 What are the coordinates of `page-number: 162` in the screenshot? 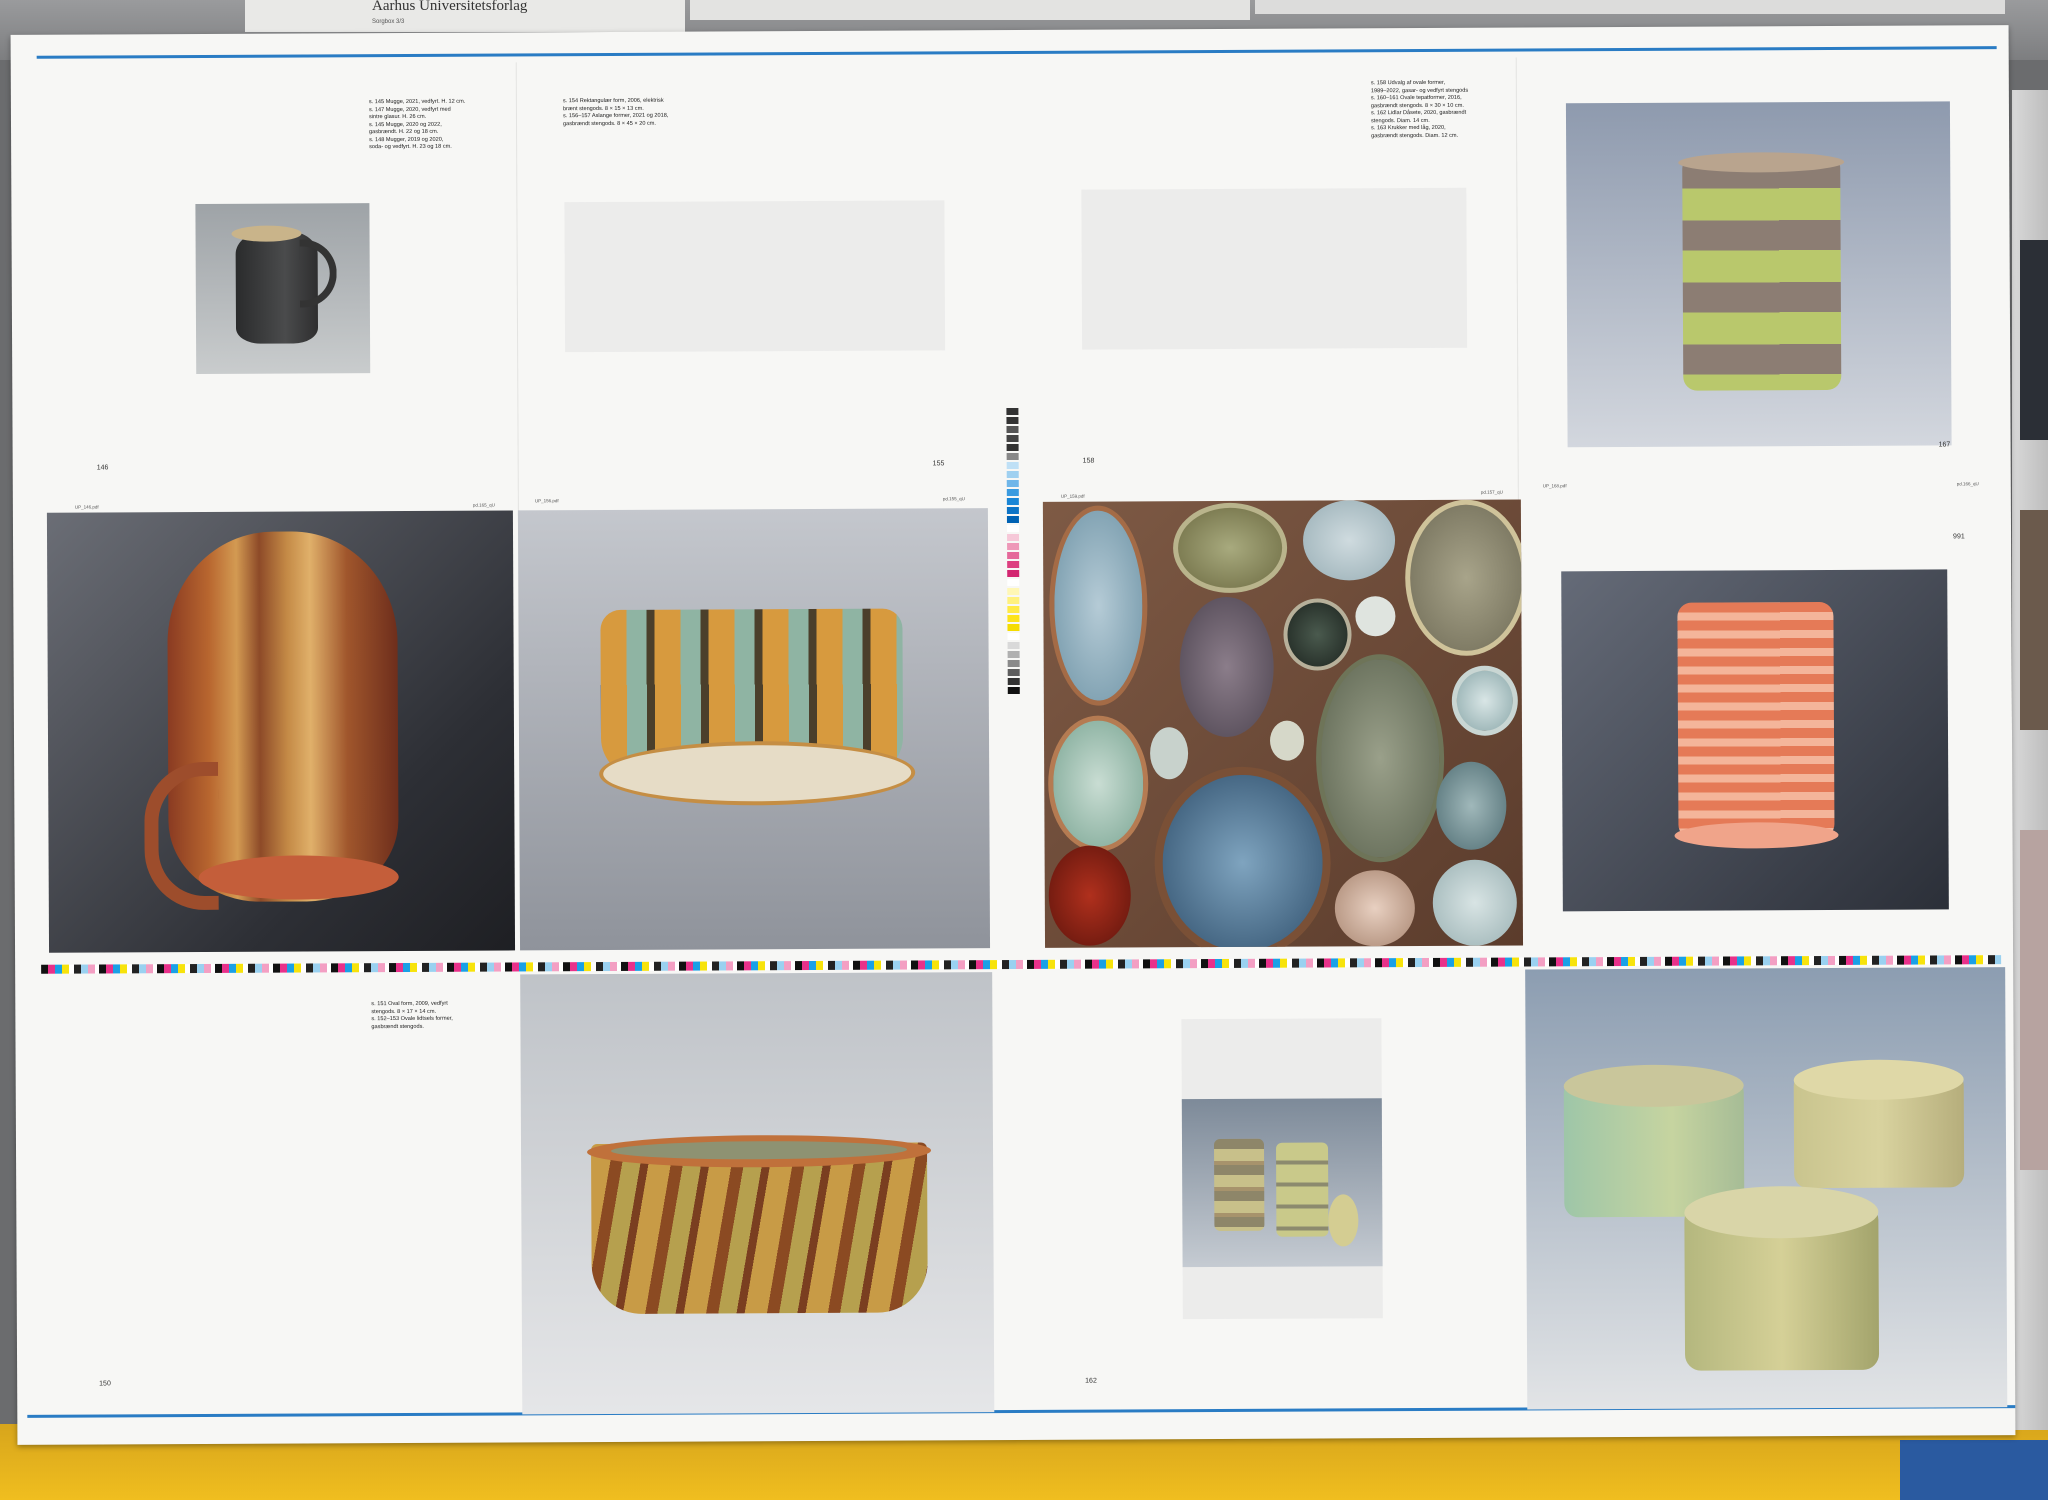 It's located at (1091, 1381).